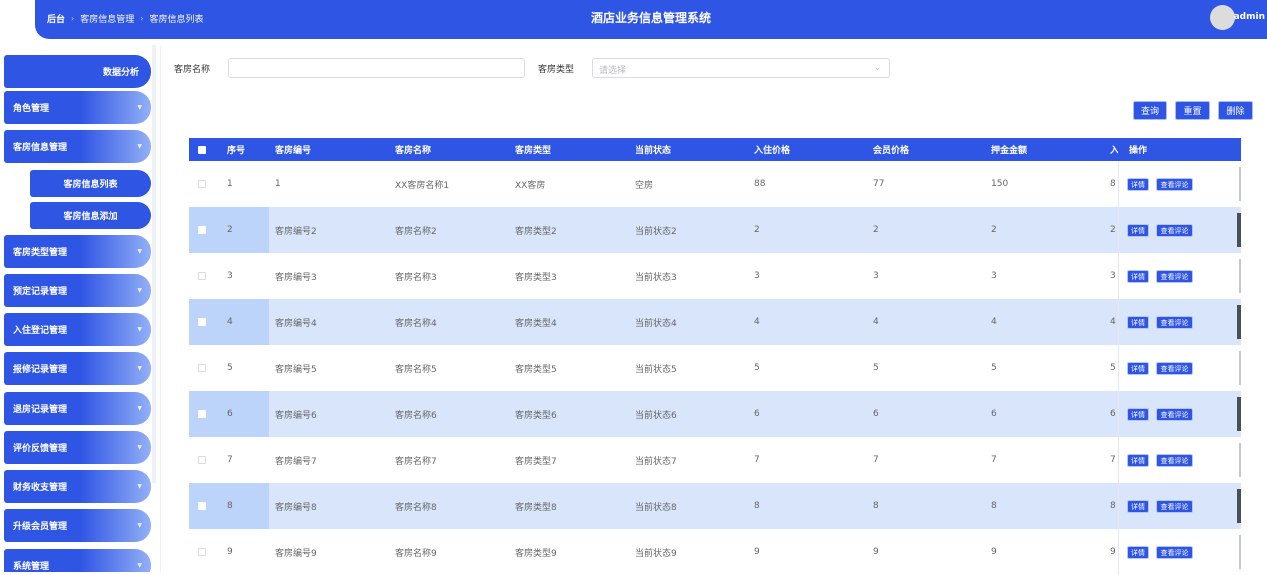 The image size is (1267, 575). Describe the element at coordinates (715, 184) in the screenshot. I see `table-row: 1 1 XX客房名称1 XX客房 空房 88 77 150 8 详情 查看评论` at that location.